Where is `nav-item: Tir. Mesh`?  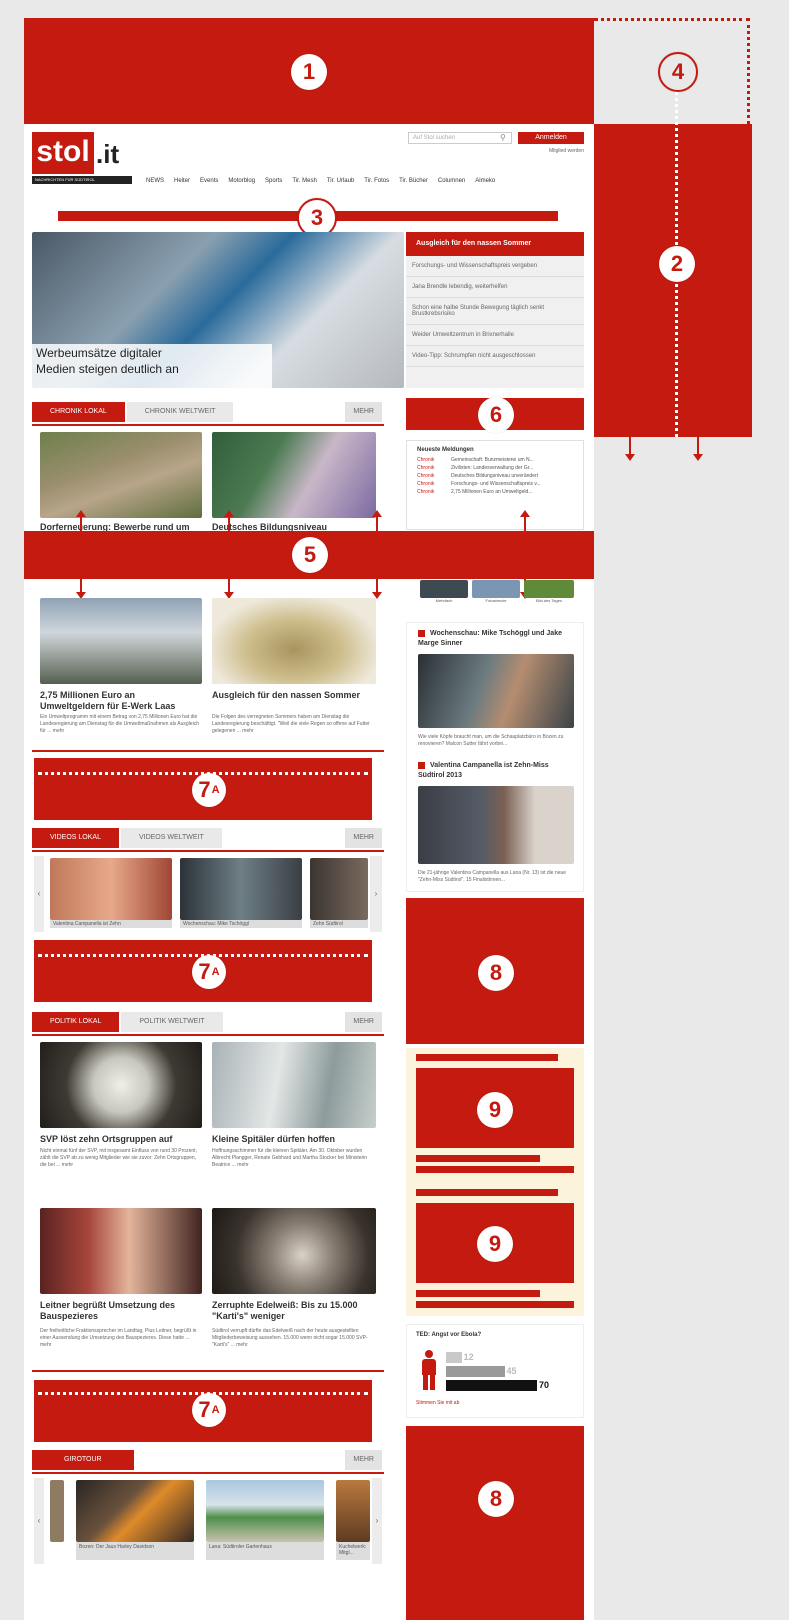 nav-item: Tir. Mesh is located at coordinates (304, 181).